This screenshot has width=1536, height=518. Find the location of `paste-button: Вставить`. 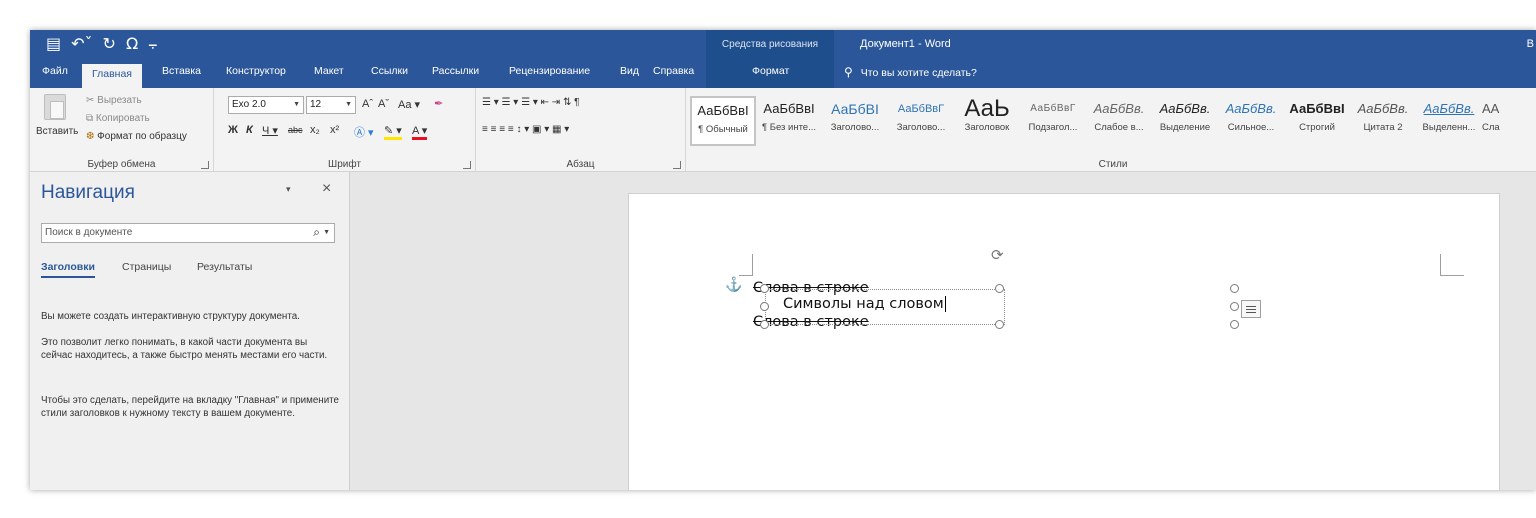

paste-button: Вставить is located at coordinates (57, 131).